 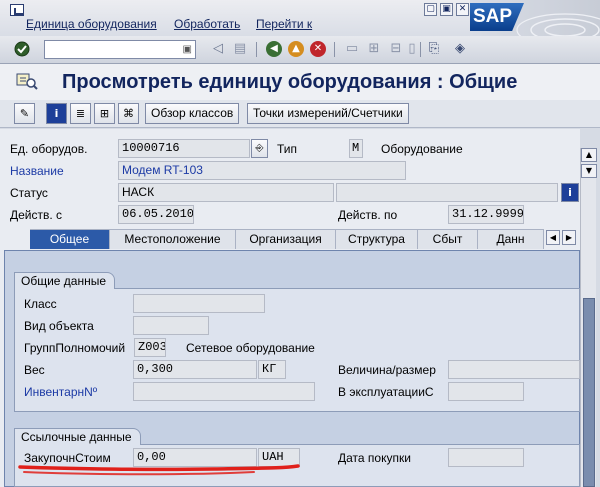 I want to click on menu-equipment: Единица оборудования, so click(x=91, y=24).